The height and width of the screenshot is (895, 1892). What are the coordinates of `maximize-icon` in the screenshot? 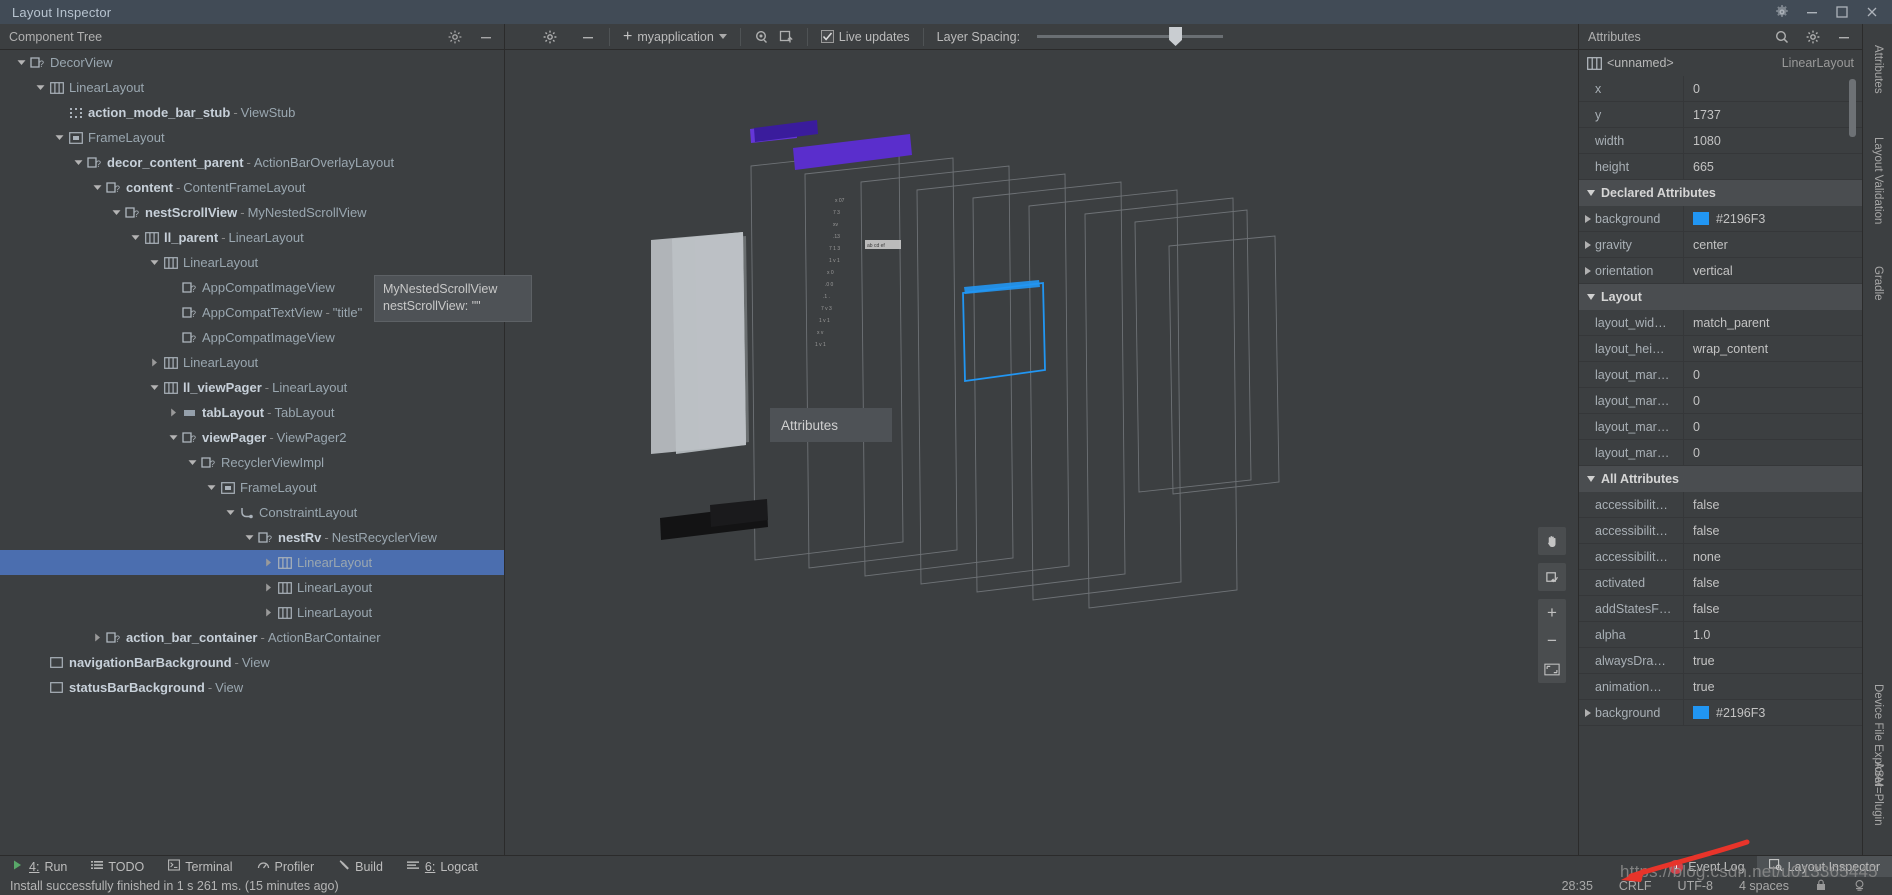 It's located at (1842, 12).